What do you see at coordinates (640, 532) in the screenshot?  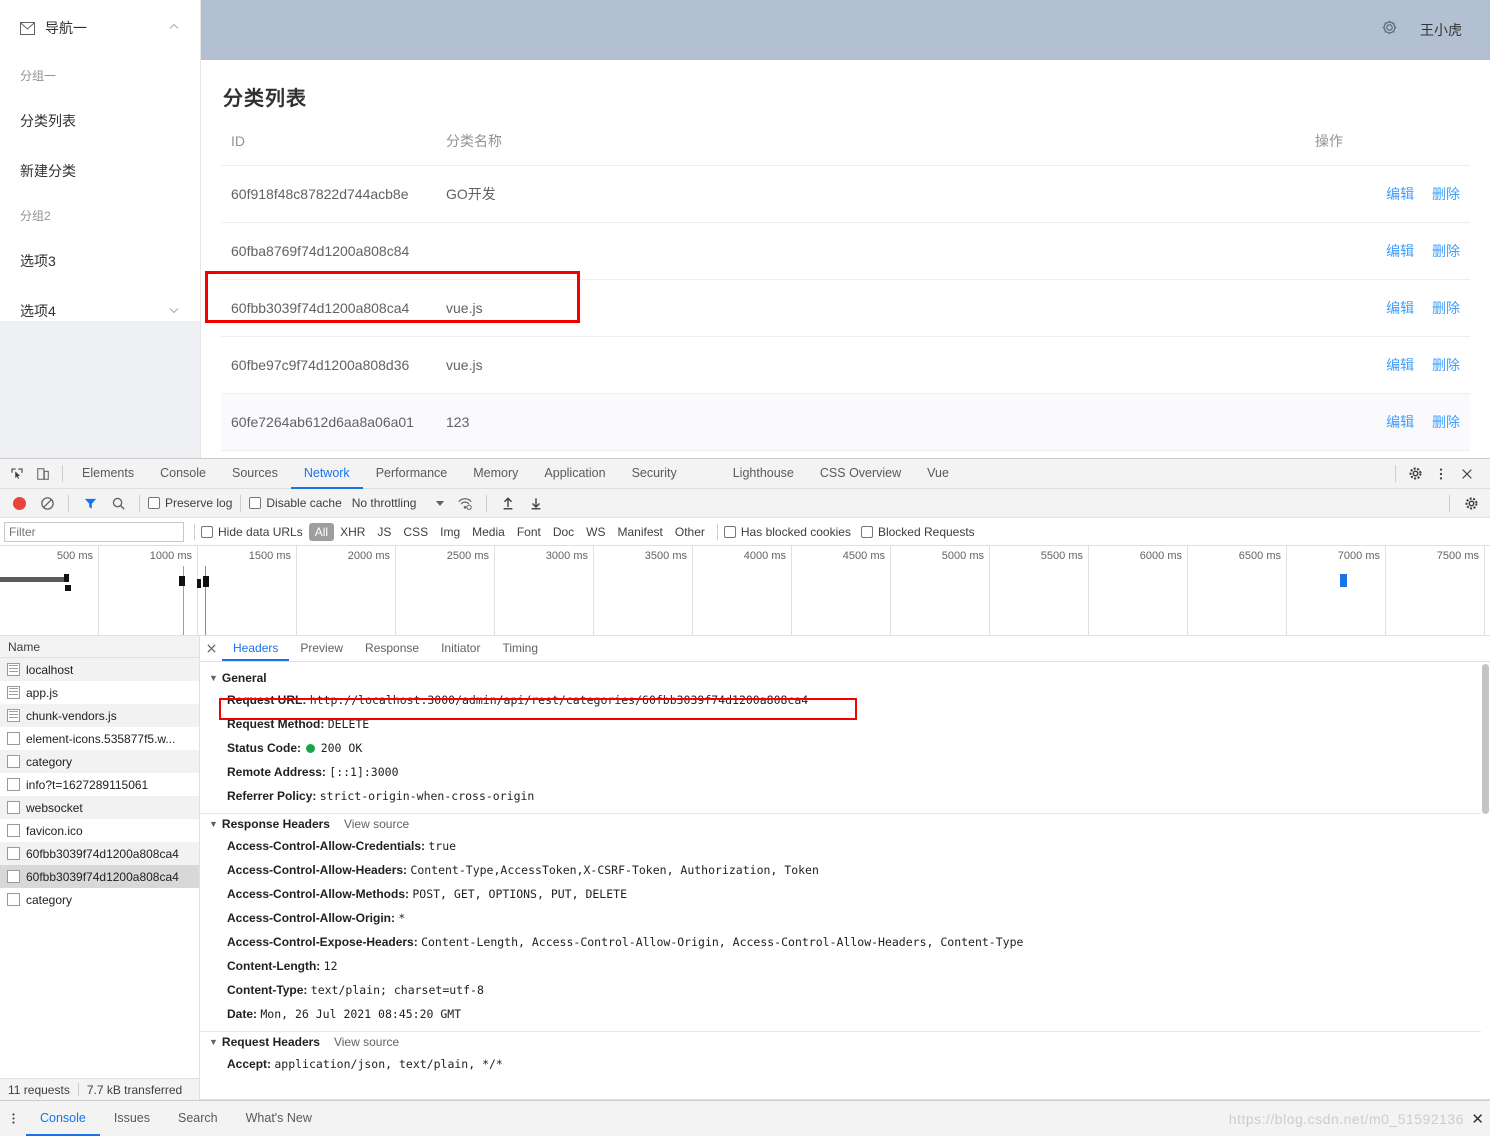 I see `filter-type-manifest: Manifest` at bounding box center [640, 532].